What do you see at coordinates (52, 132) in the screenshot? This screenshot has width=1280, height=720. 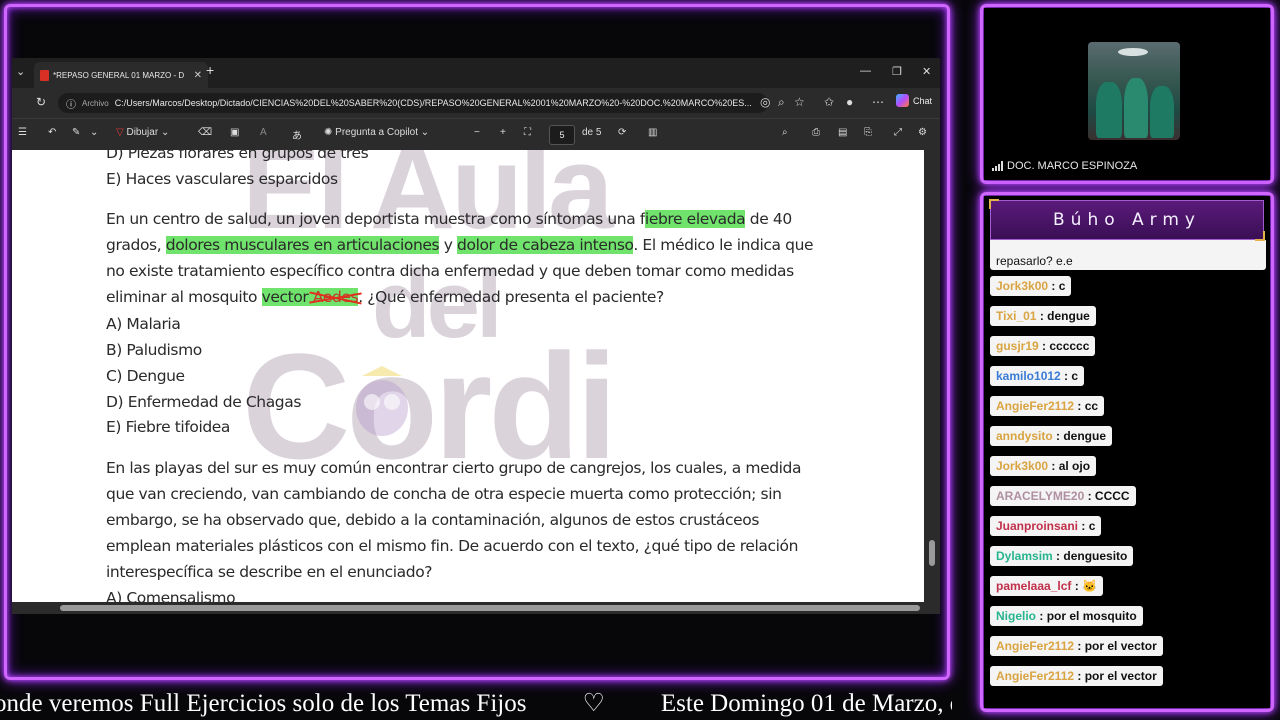 I see `rotate-view-icon: ↶` at bounding box center [52, 132].